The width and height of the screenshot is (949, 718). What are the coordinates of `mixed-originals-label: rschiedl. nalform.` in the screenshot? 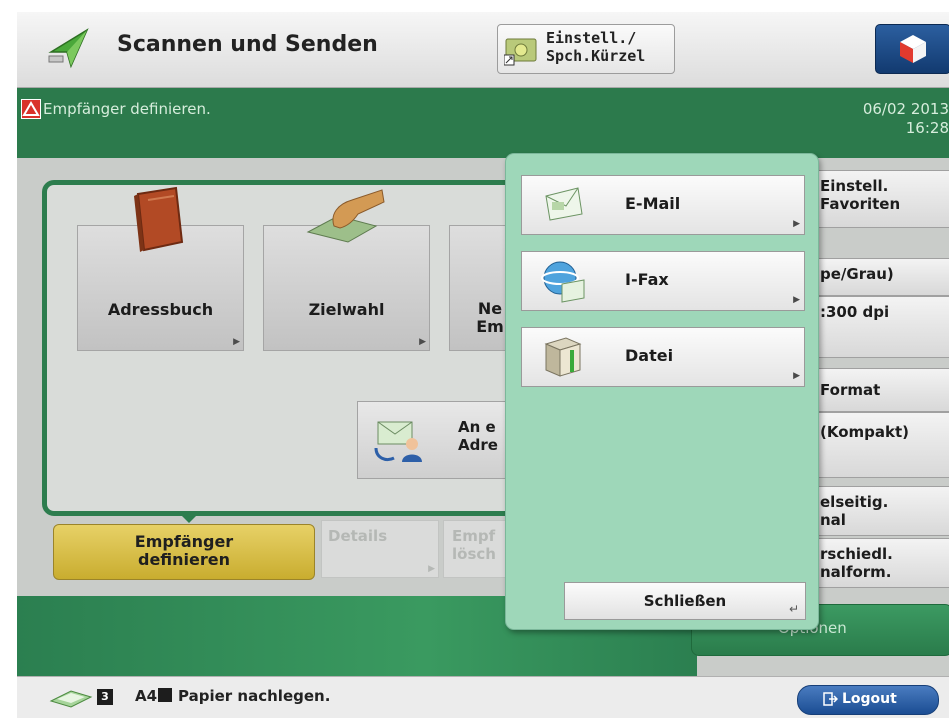 It's located at (856, 563).